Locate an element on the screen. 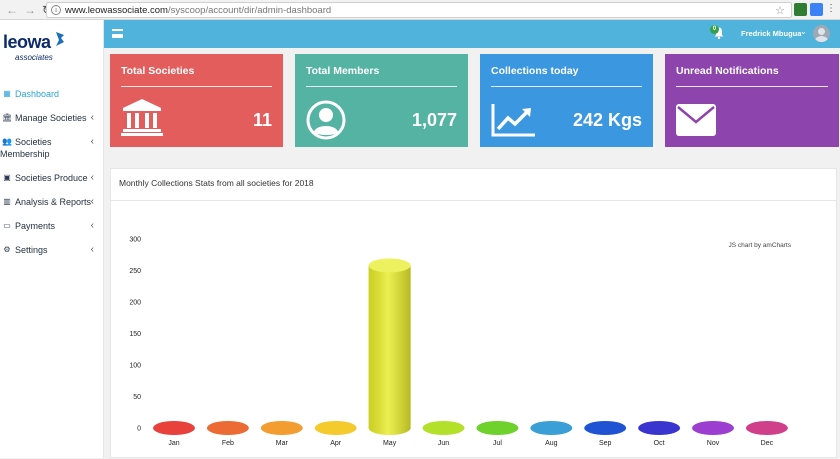  card-title: Total Members is located at coordinates (343, 71).